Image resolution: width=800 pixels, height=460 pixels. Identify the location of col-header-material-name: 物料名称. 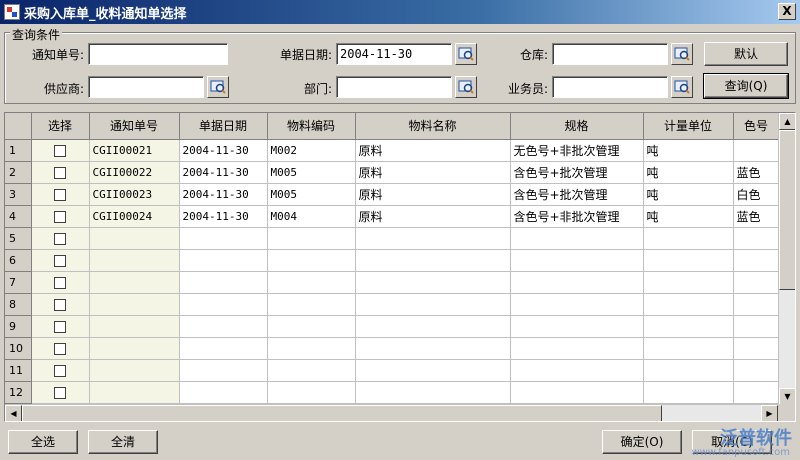
(433, 126).